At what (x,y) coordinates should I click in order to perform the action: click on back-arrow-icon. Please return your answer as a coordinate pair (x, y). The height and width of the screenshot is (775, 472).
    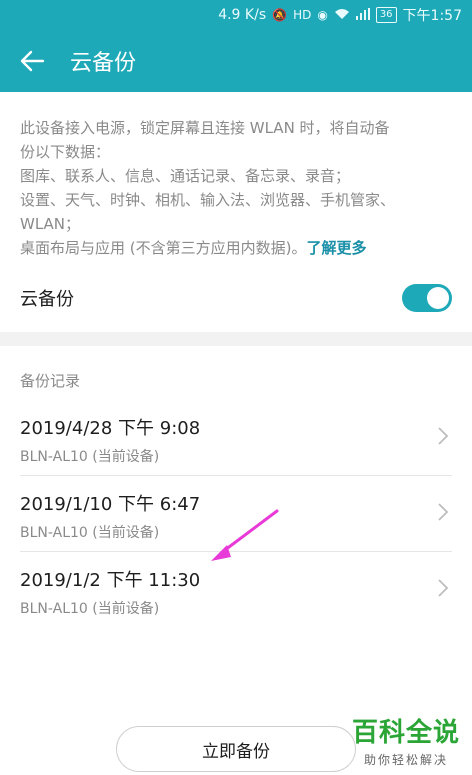
    Looking at the image, I should click on (32, 61).